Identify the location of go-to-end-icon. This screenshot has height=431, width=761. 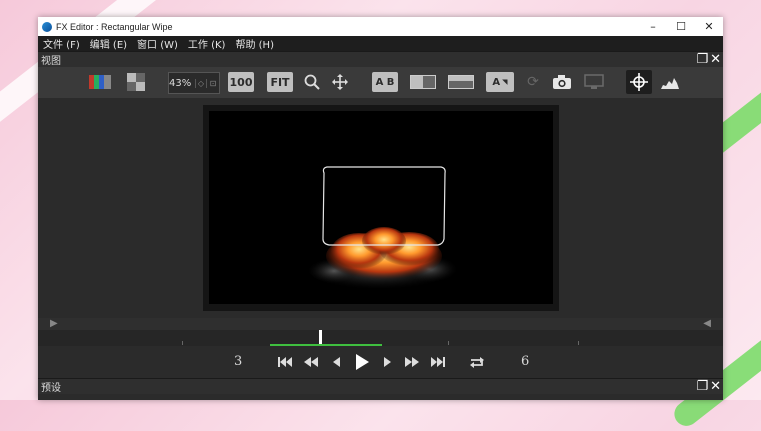
(438, 362).